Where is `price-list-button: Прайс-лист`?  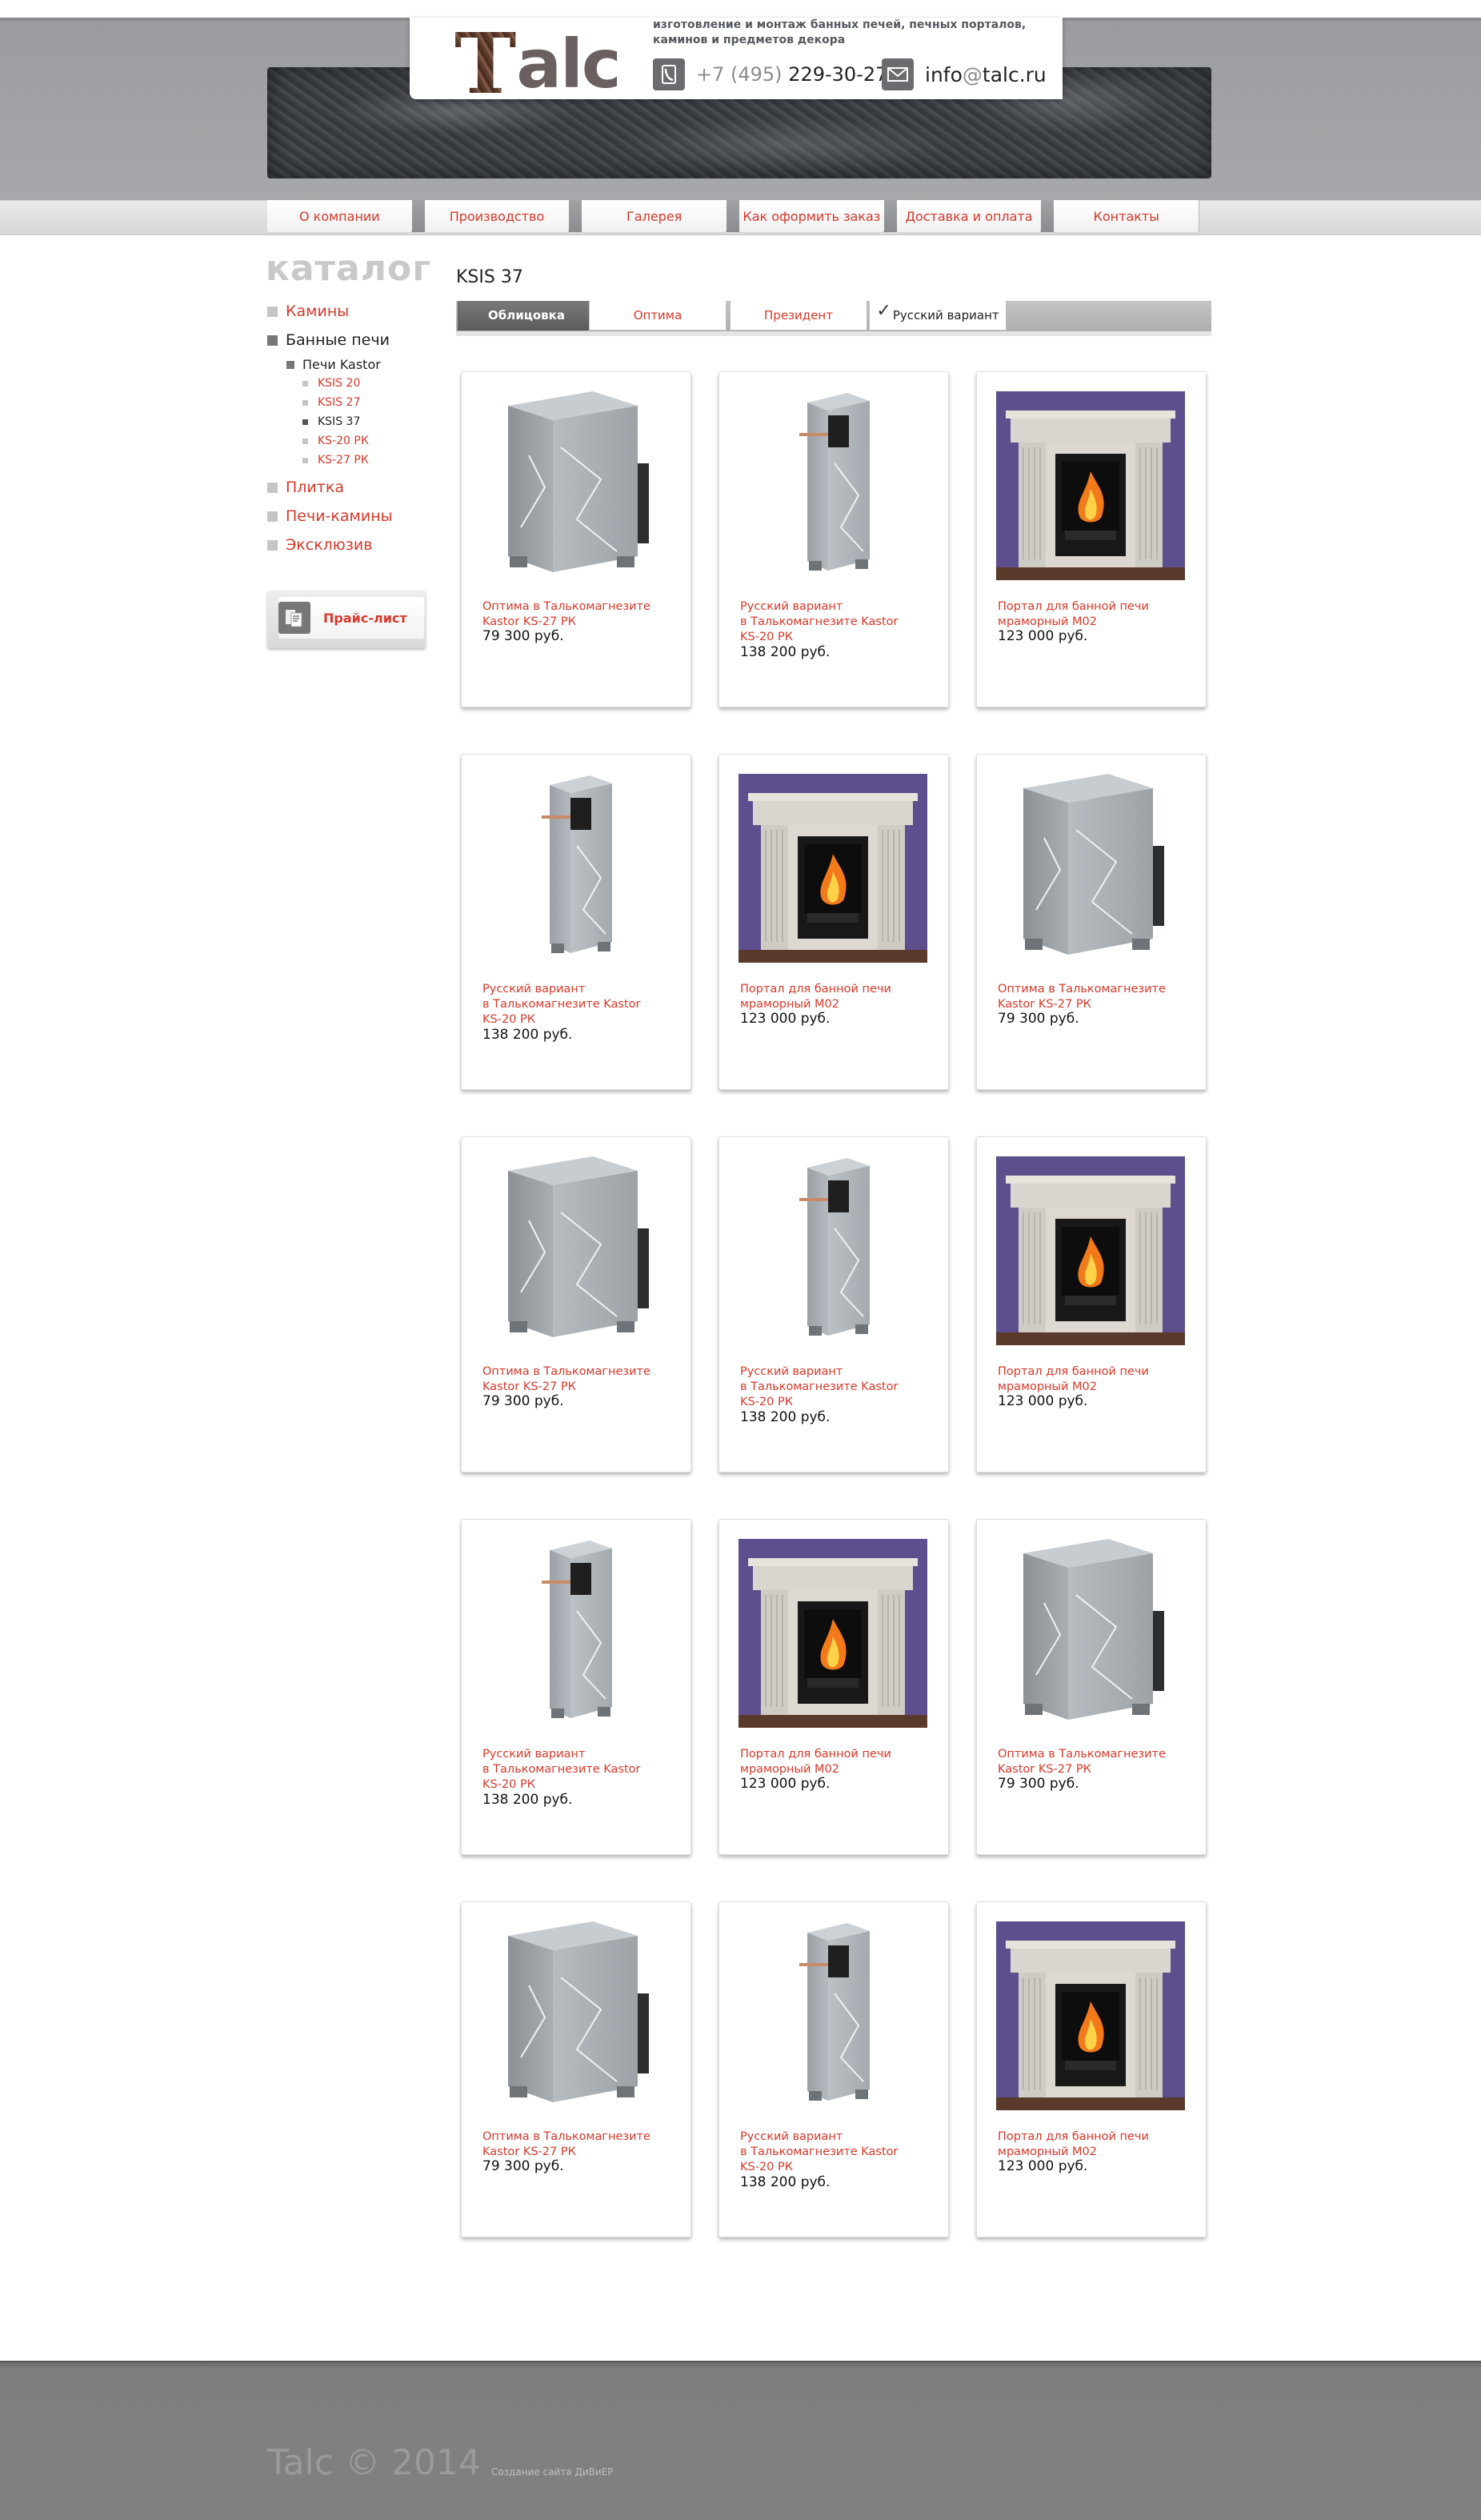
price-list-button: Прайс-лист is located at coordinates (346, 619).